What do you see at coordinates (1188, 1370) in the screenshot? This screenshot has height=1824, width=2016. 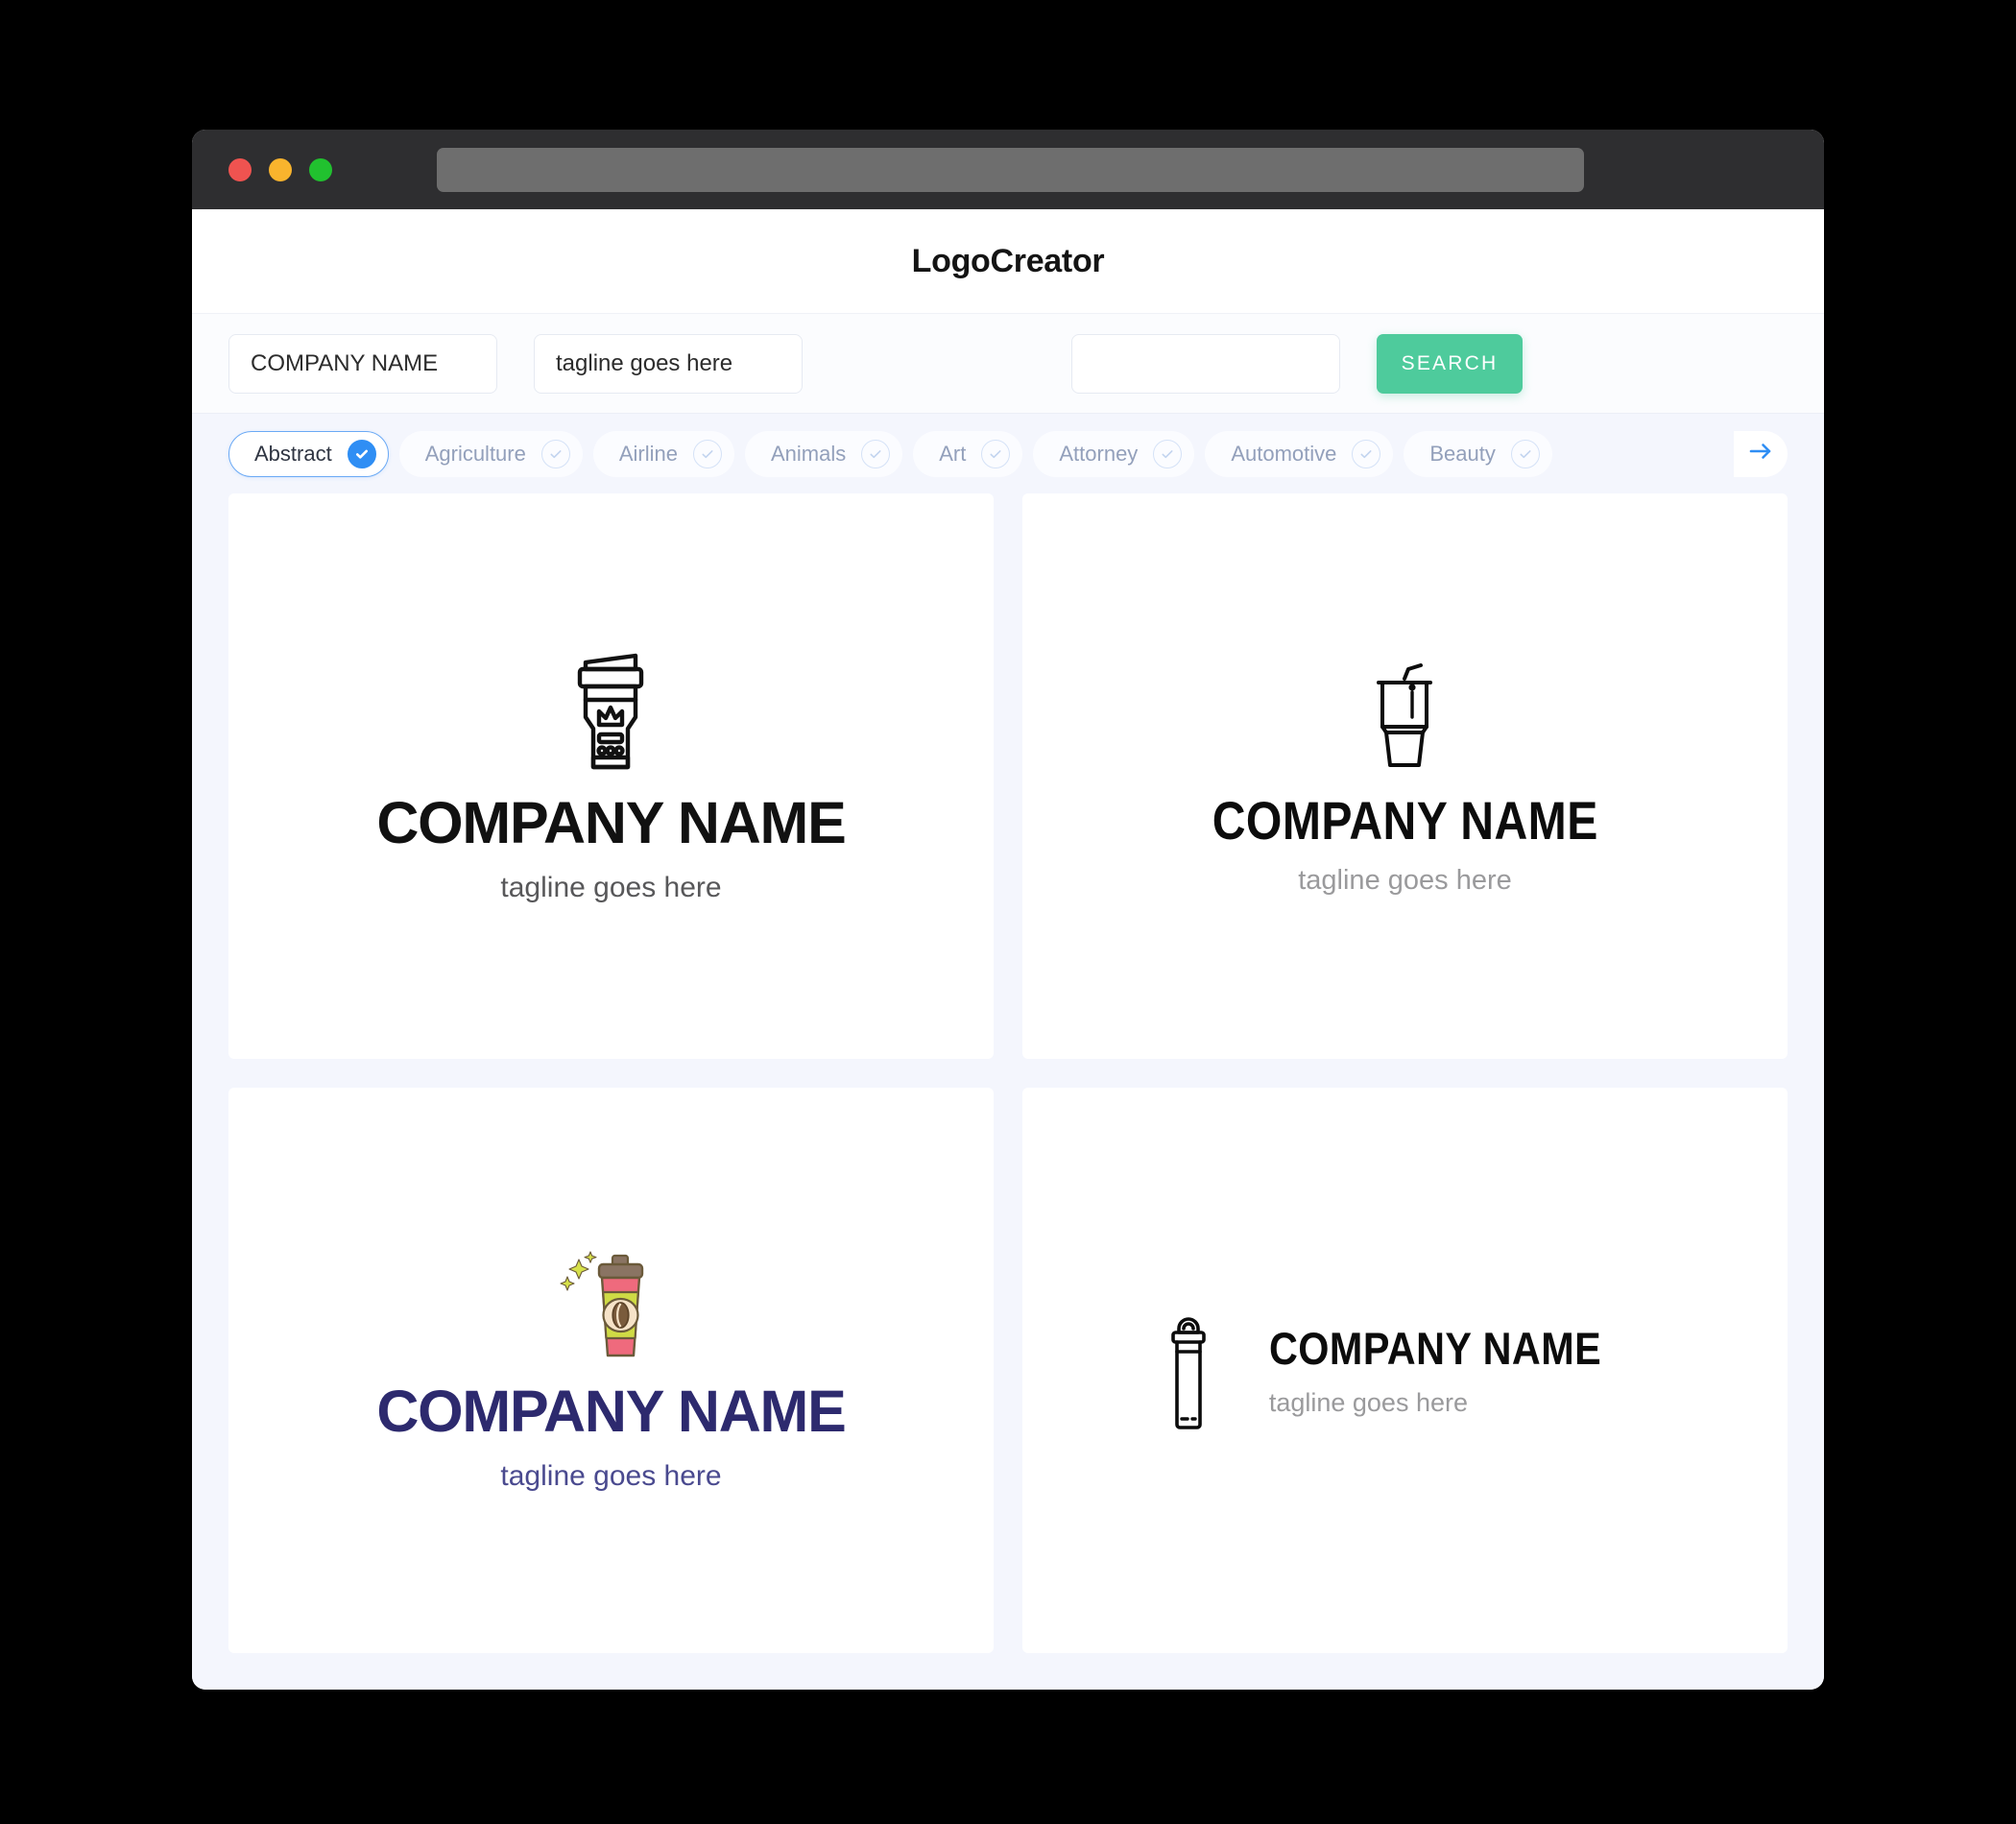 I see `thermos-bottle-icon` at bounding box center [1188, 1370].